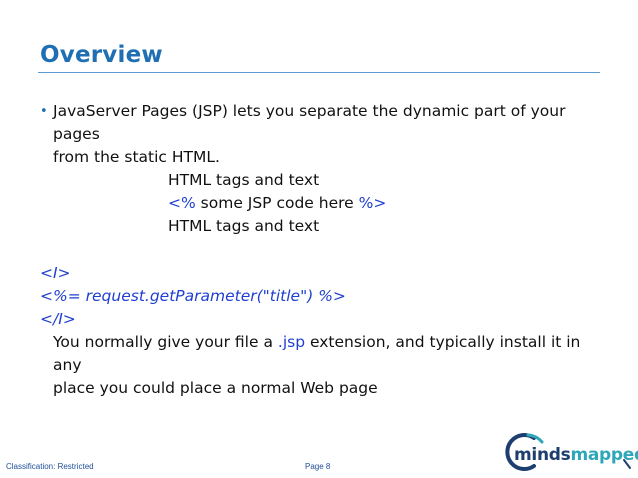 This screenshot has height=478, width=638. Describe the element at coordinates (318, 466) in the screenshot. I see `footer-page-number: Page 8` at that location.